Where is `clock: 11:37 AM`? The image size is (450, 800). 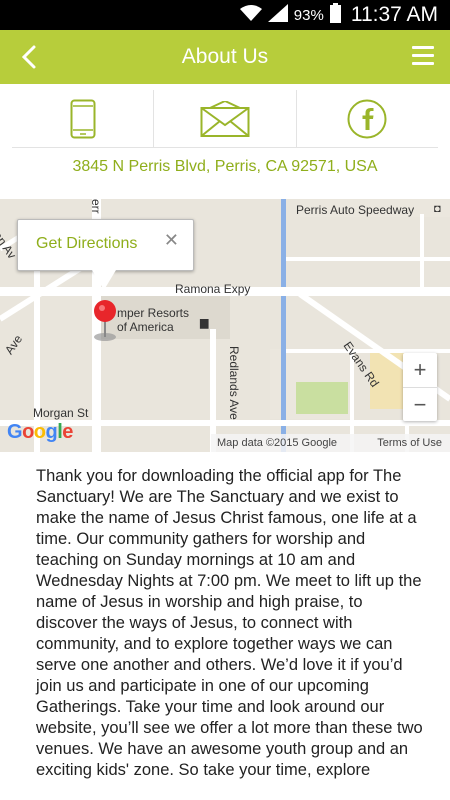
clock: 11:37 AM is located at coordinates (394, 14).